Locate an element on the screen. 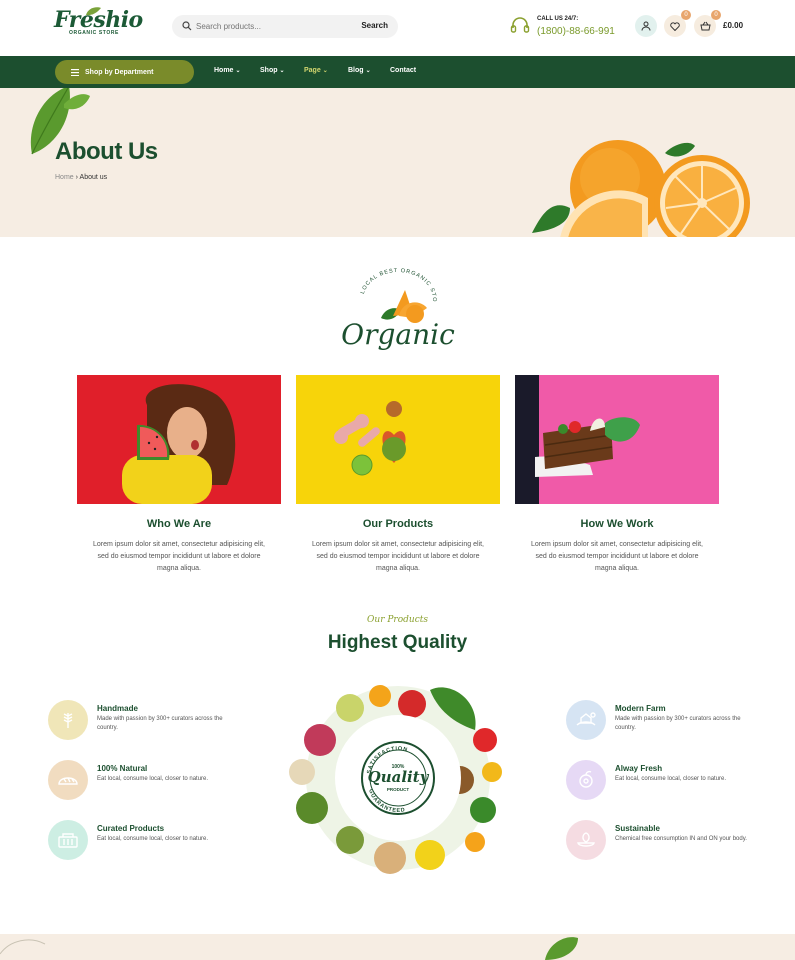  headset-icon is located at coordinates (520, 25).